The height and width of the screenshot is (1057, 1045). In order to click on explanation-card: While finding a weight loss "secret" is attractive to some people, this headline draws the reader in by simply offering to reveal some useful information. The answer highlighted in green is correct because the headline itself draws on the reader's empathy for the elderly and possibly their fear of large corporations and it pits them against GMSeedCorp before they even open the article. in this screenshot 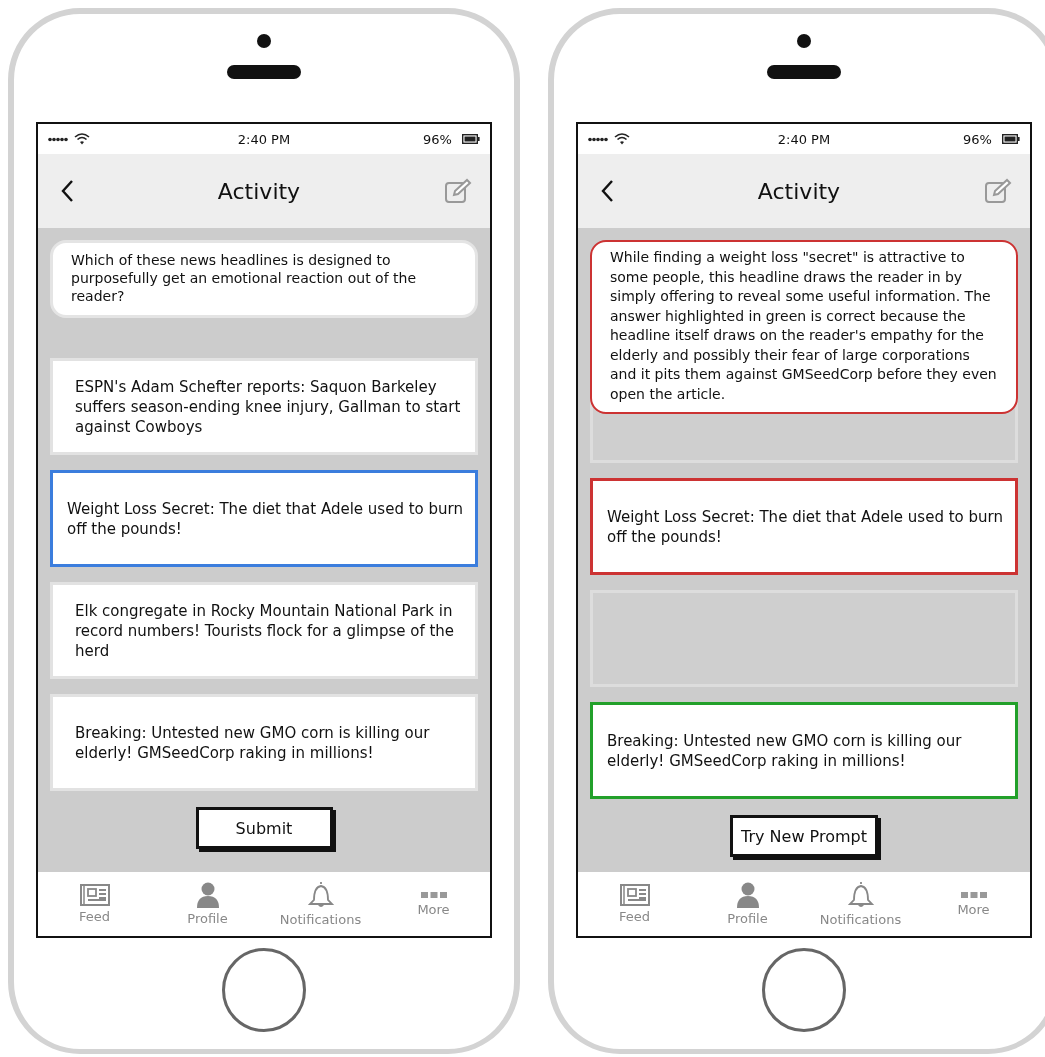, I will do `click(804, 327)`.